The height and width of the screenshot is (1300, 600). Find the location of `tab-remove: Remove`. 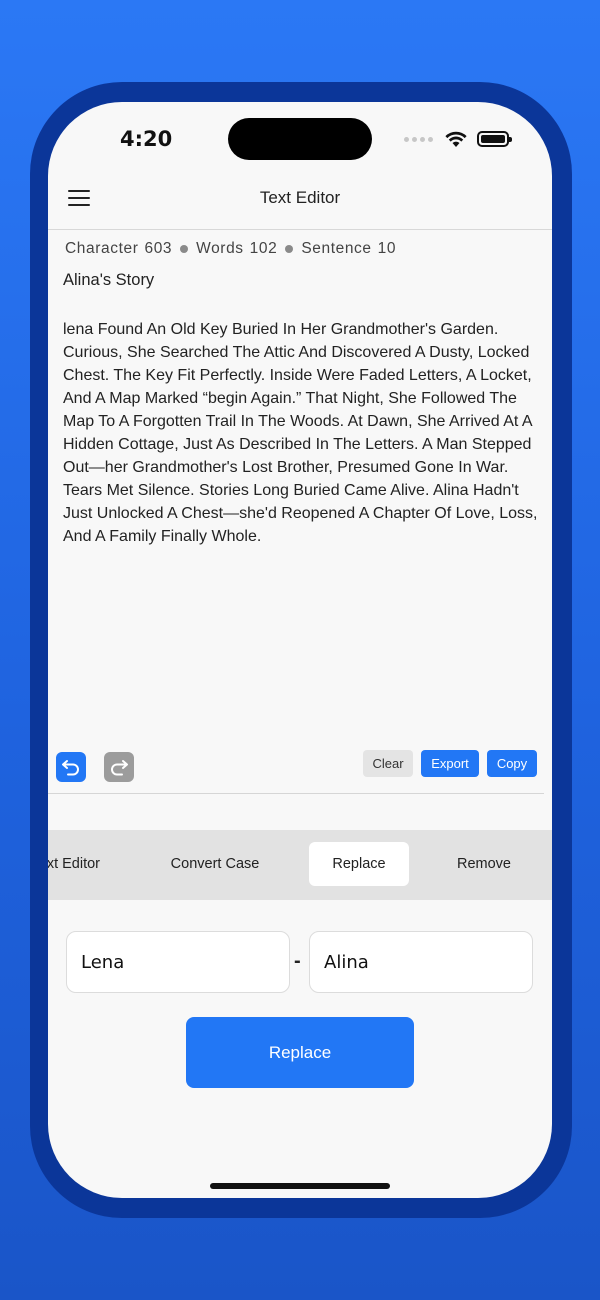

tab-remove: Remove is located at coordinates (484, 864).